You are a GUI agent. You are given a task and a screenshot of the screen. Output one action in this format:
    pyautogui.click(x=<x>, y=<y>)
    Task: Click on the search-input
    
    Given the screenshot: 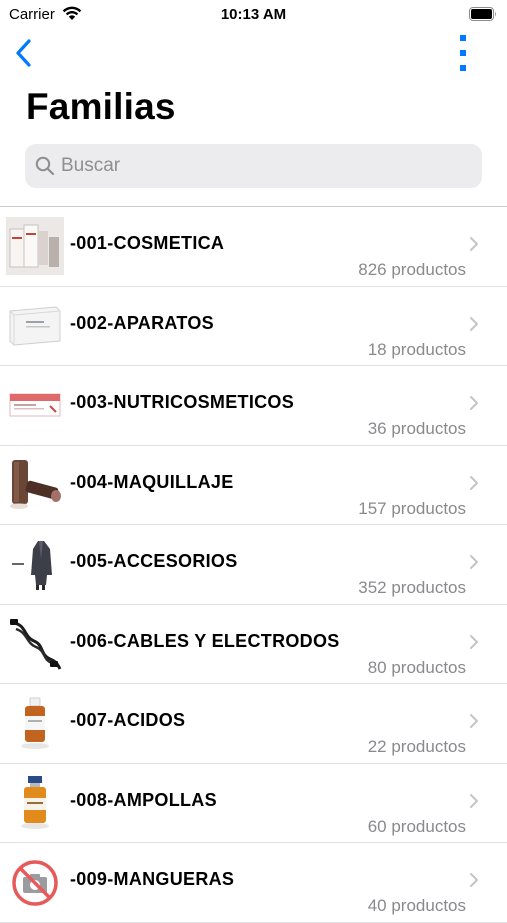 What is the action you would take?
    pyautogui.click(x=261, y=166)
    